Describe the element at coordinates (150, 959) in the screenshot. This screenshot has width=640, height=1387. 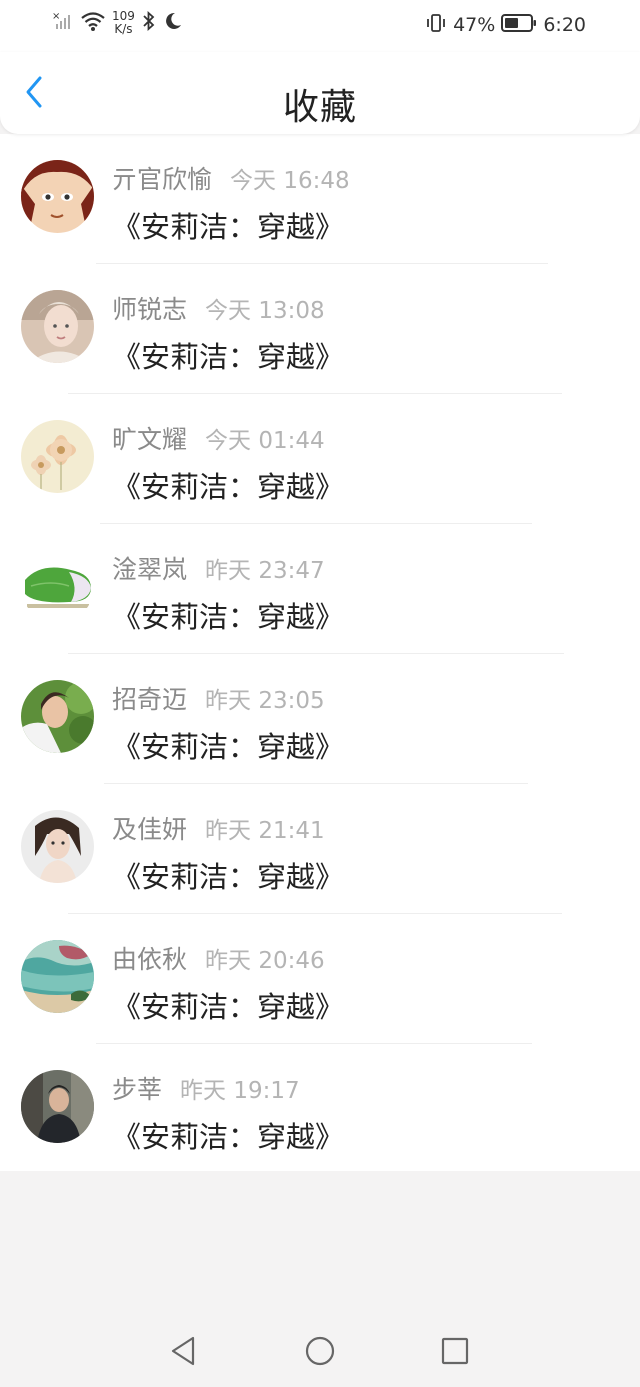
I see `author-name: 由依秋` at that location.